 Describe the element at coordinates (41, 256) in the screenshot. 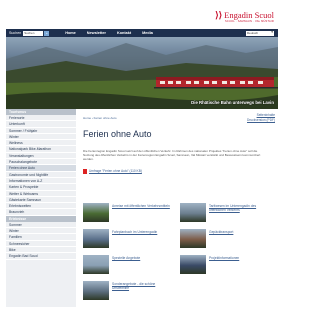

I see `sidebar-item: Engadin Bad Scuol` at that location.